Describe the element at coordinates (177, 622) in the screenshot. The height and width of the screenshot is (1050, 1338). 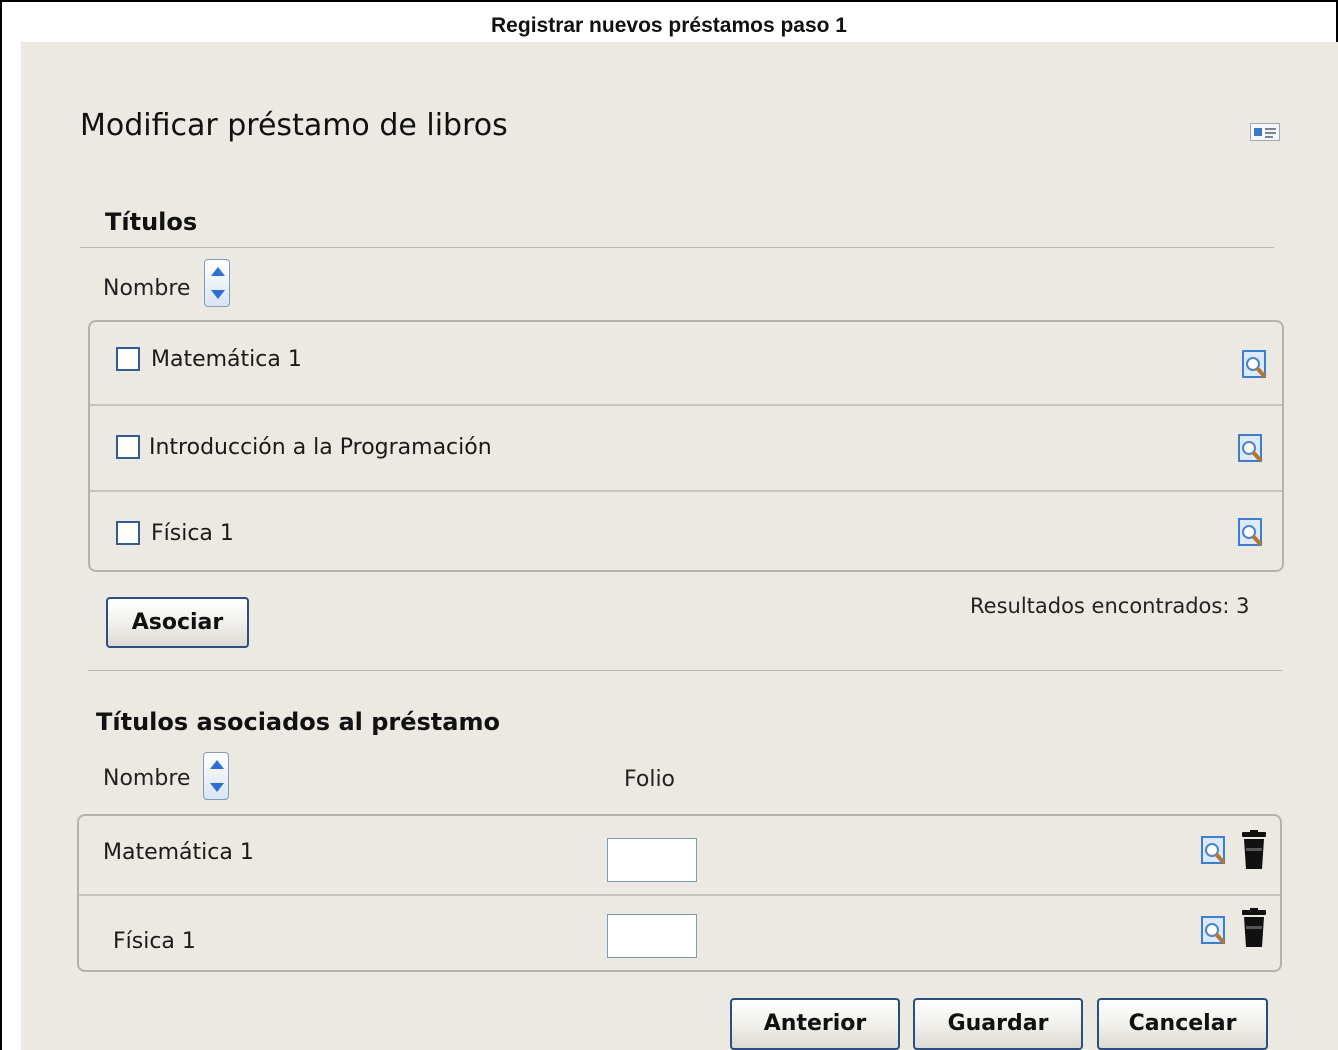
I see `associate-button: Asociar` at that location.